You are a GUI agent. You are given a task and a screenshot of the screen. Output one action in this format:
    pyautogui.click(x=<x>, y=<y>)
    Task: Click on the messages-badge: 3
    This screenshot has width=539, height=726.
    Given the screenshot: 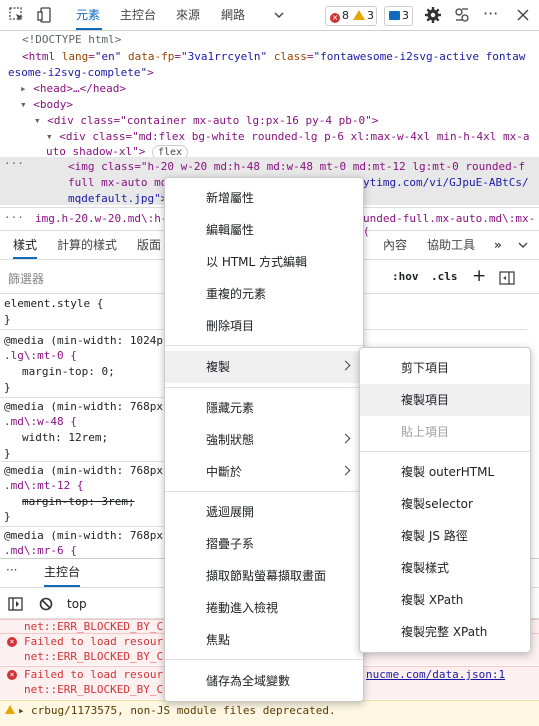 What is the action you would take?
    pyautogui.click(x=398, y=16)
    